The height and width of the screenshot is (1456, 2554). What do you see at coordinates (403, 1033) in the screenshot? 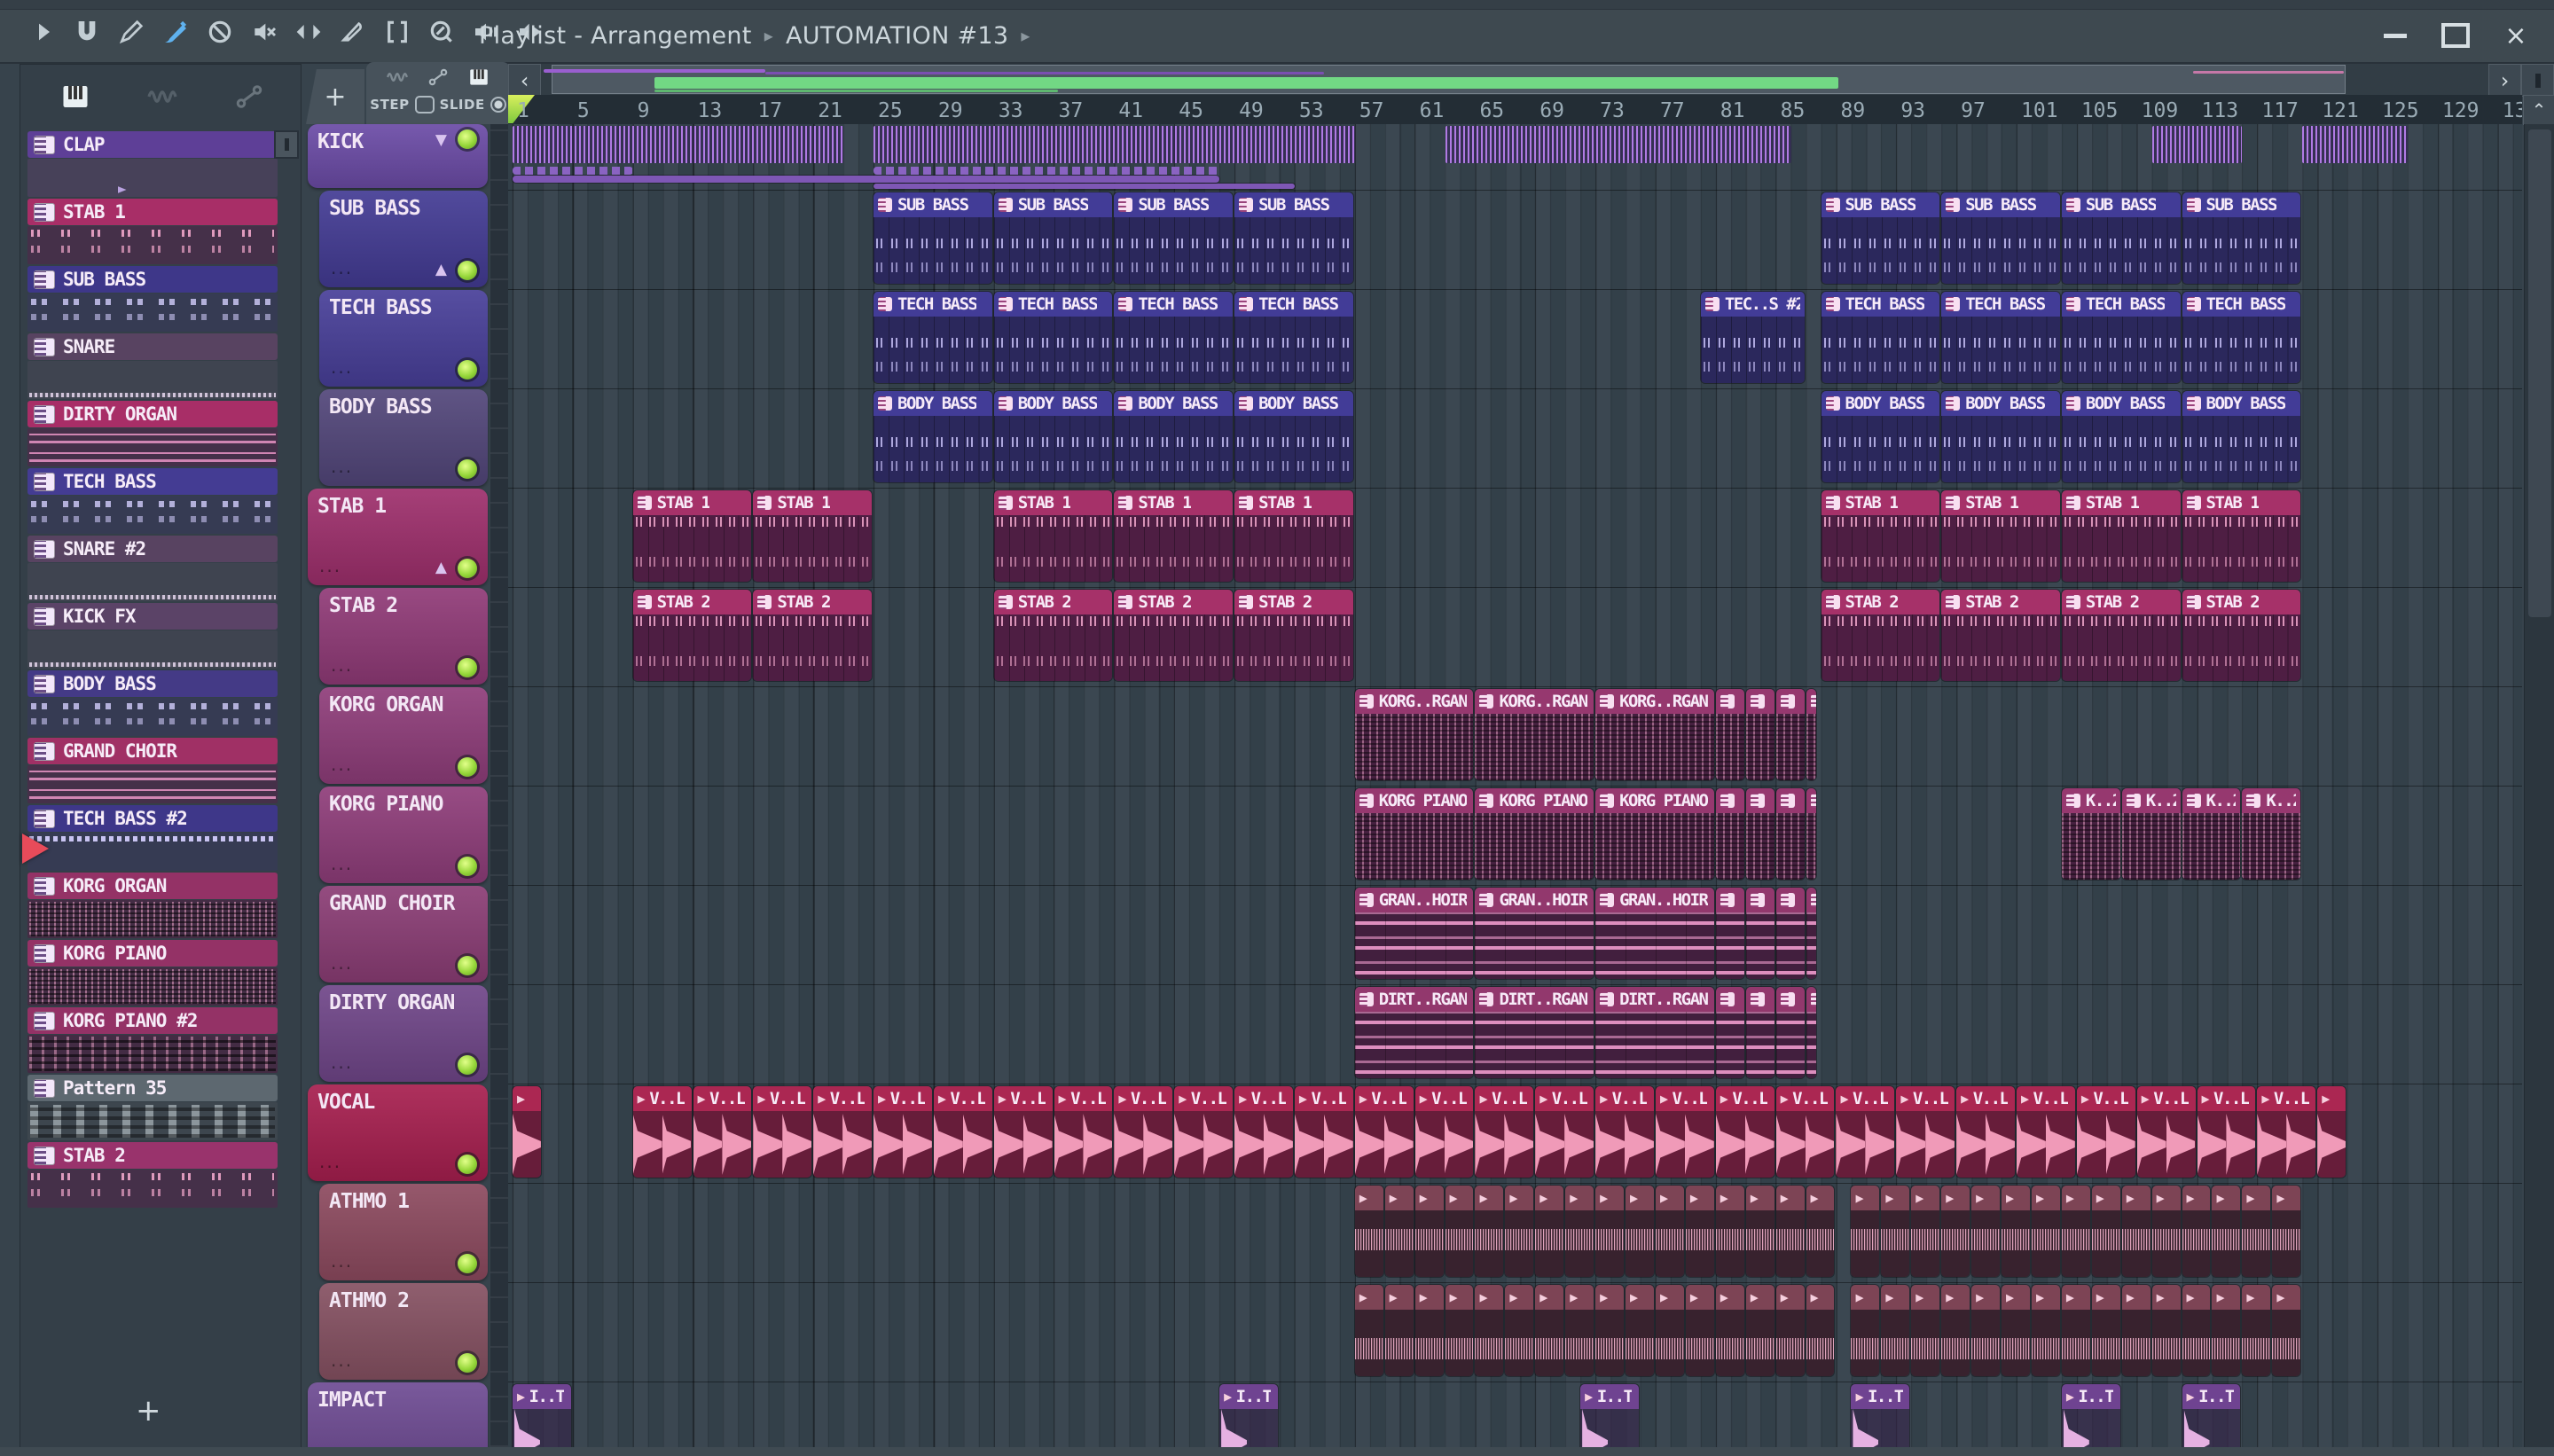
I see `track-header-dirty-organ: DIRTY ORGAN ···` at bounding box center [403, 1033].